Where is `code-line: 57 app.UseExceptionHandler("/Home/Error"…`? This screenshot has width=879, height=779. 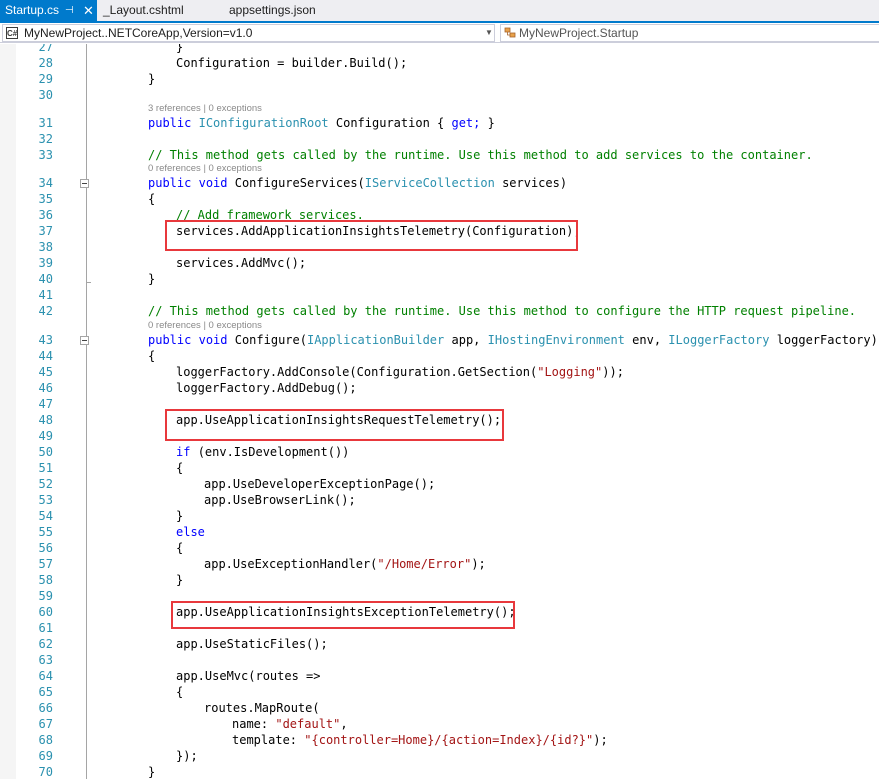 code-line: 57 app.UseExceptionHandler("/Home/Error"… is located at coordinates (439, 564).